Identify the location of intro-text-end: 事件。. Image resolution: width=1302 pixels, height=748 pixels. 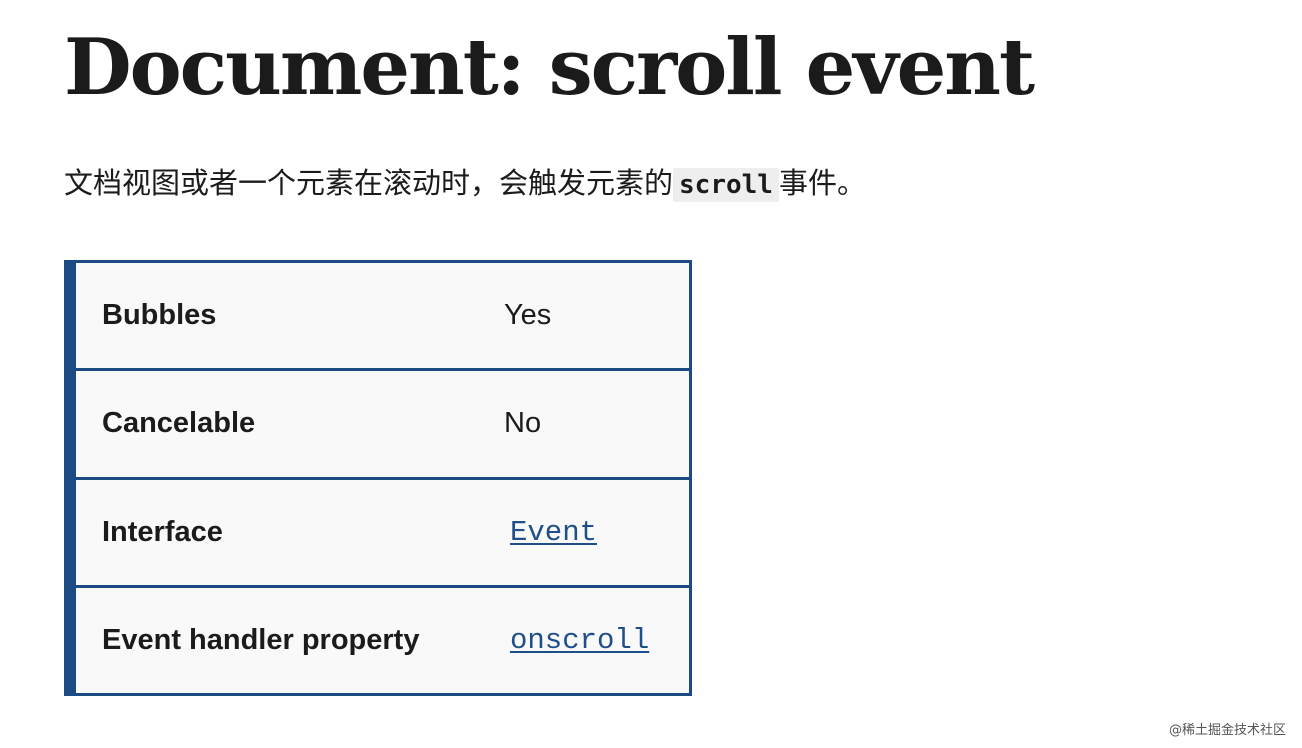
(822, 183).